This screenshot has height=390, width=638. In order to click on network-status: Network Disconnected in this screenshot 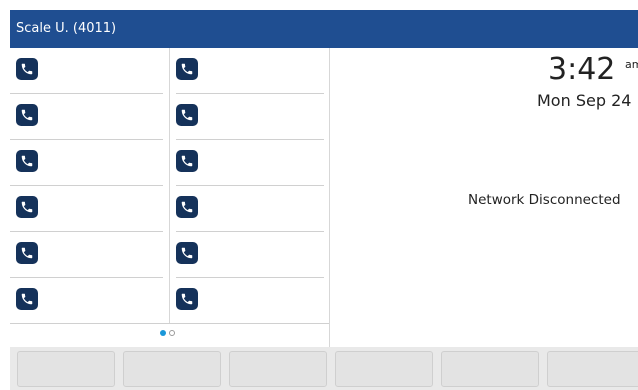, I will do `click(544, 200)`.